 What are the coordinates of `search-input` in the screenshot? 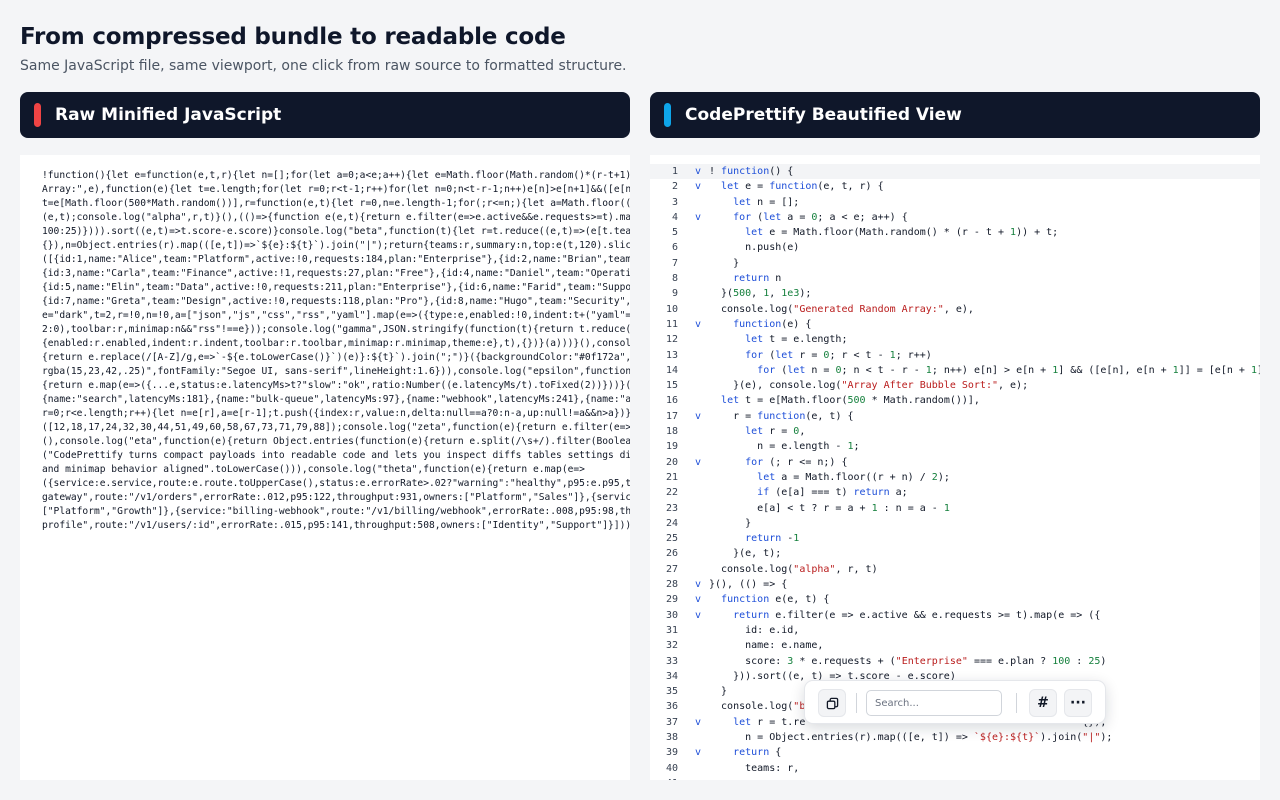 It's located at (934, 703).